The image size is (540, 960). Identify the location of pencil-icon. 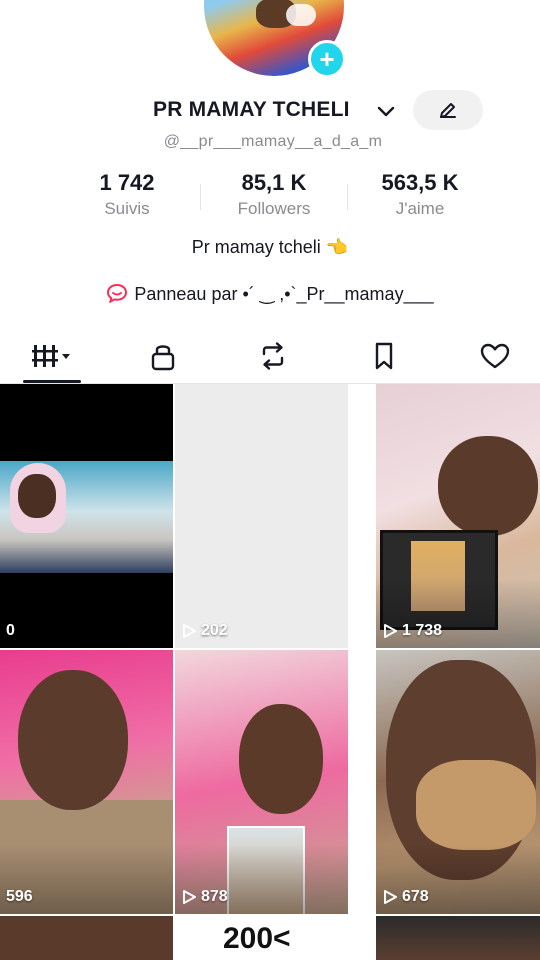
(448, 110).